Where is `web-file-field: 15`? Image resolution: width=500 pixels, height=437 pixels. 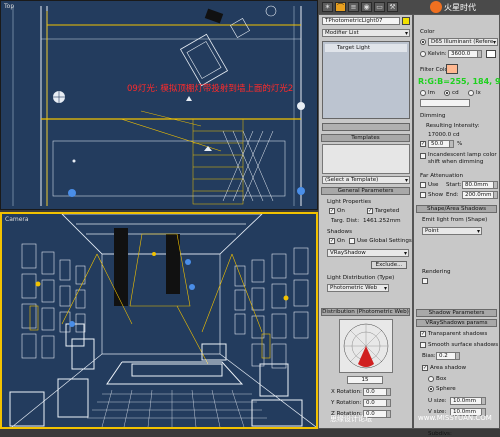
web-file-field: 15 is located at coordinates (365, 380).